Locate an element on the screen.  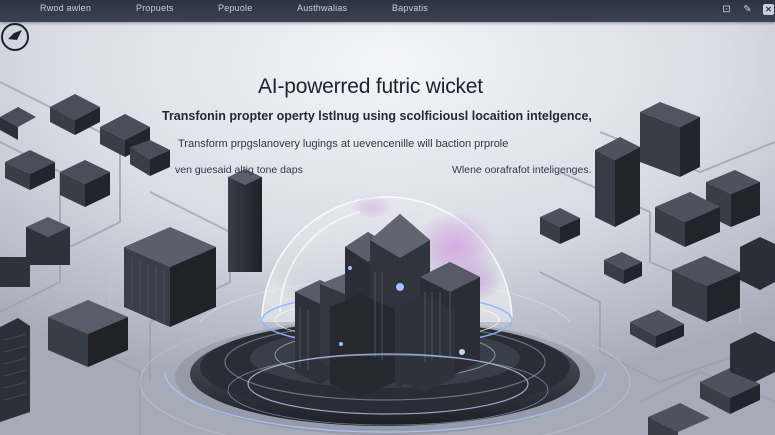
nav-item-2: Propuets is located at coordinates (155, 8).